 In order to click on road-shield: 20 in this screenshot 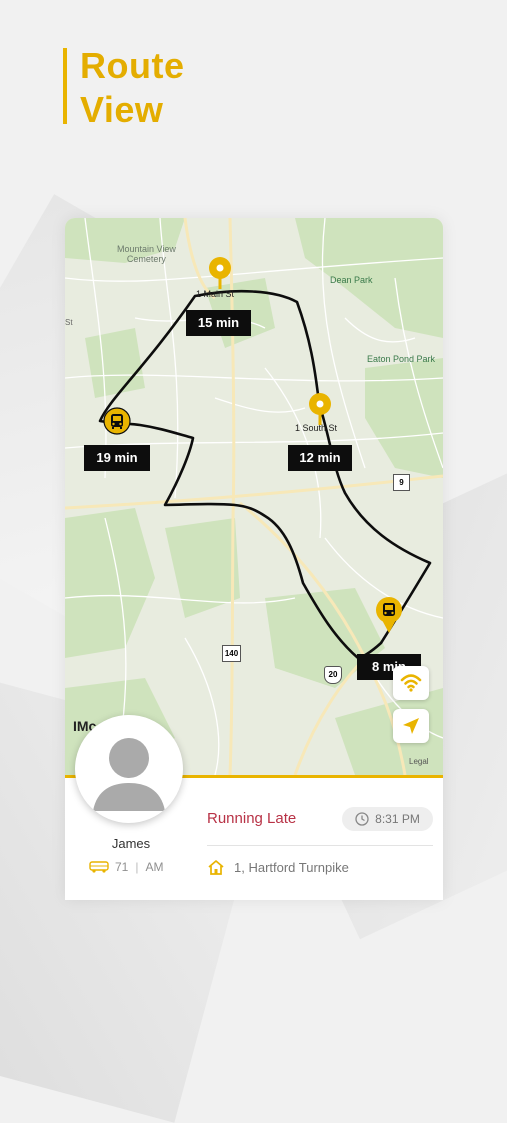, I will do `click(333, 675)`.